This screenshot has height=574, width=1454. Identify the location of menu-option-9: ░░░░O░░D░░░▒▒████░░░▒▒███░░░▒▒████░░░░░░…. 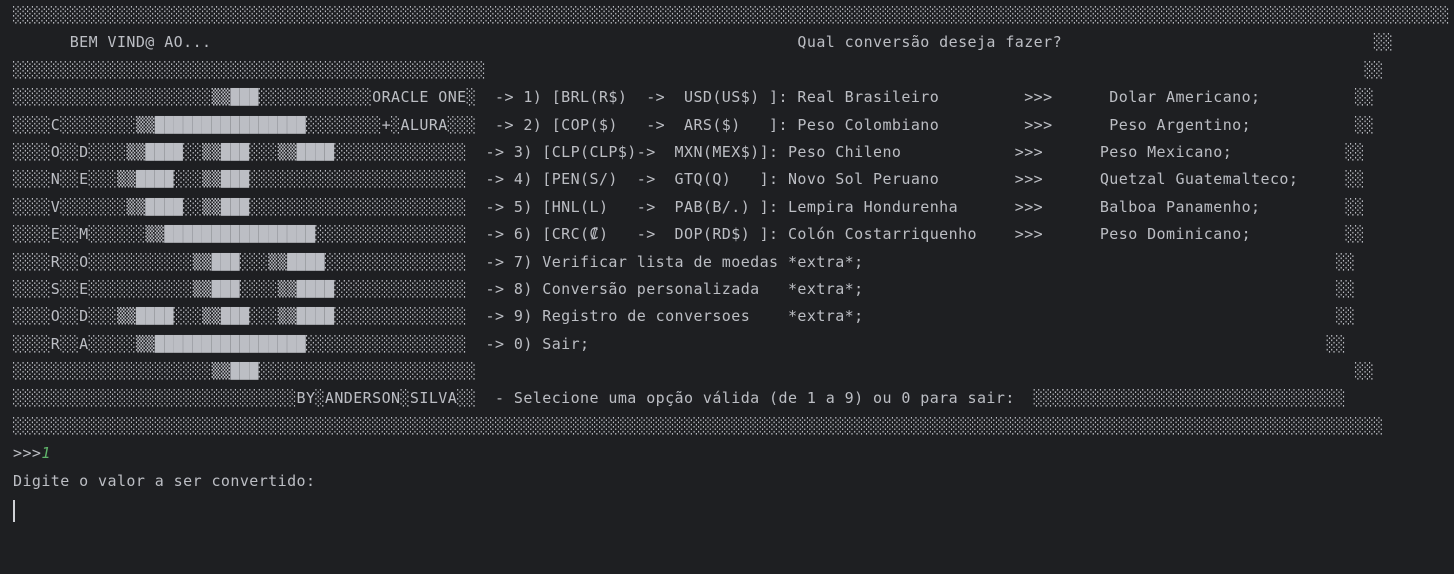
(684, 316).